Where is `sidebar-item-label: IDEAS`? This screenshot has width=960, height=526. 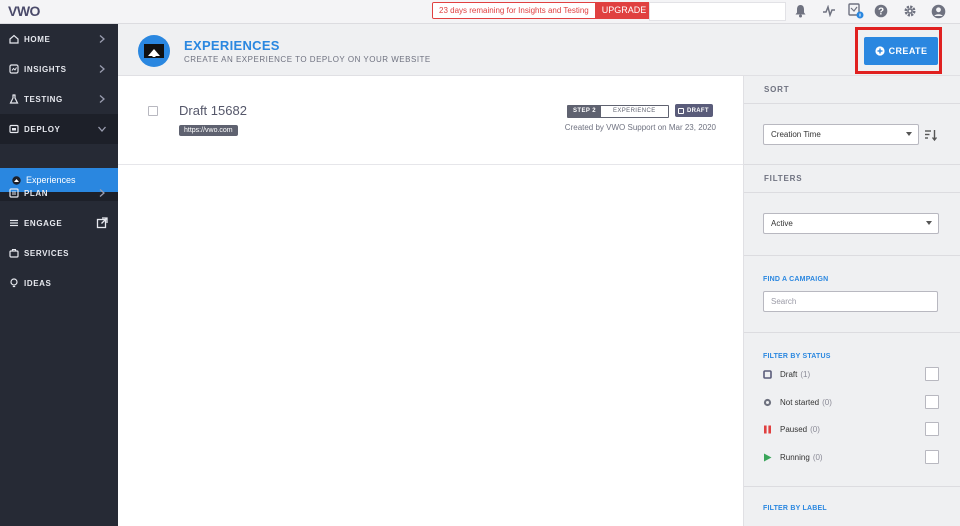
sidebar-item-label: IDEAS is located at coordinates (38, 283).